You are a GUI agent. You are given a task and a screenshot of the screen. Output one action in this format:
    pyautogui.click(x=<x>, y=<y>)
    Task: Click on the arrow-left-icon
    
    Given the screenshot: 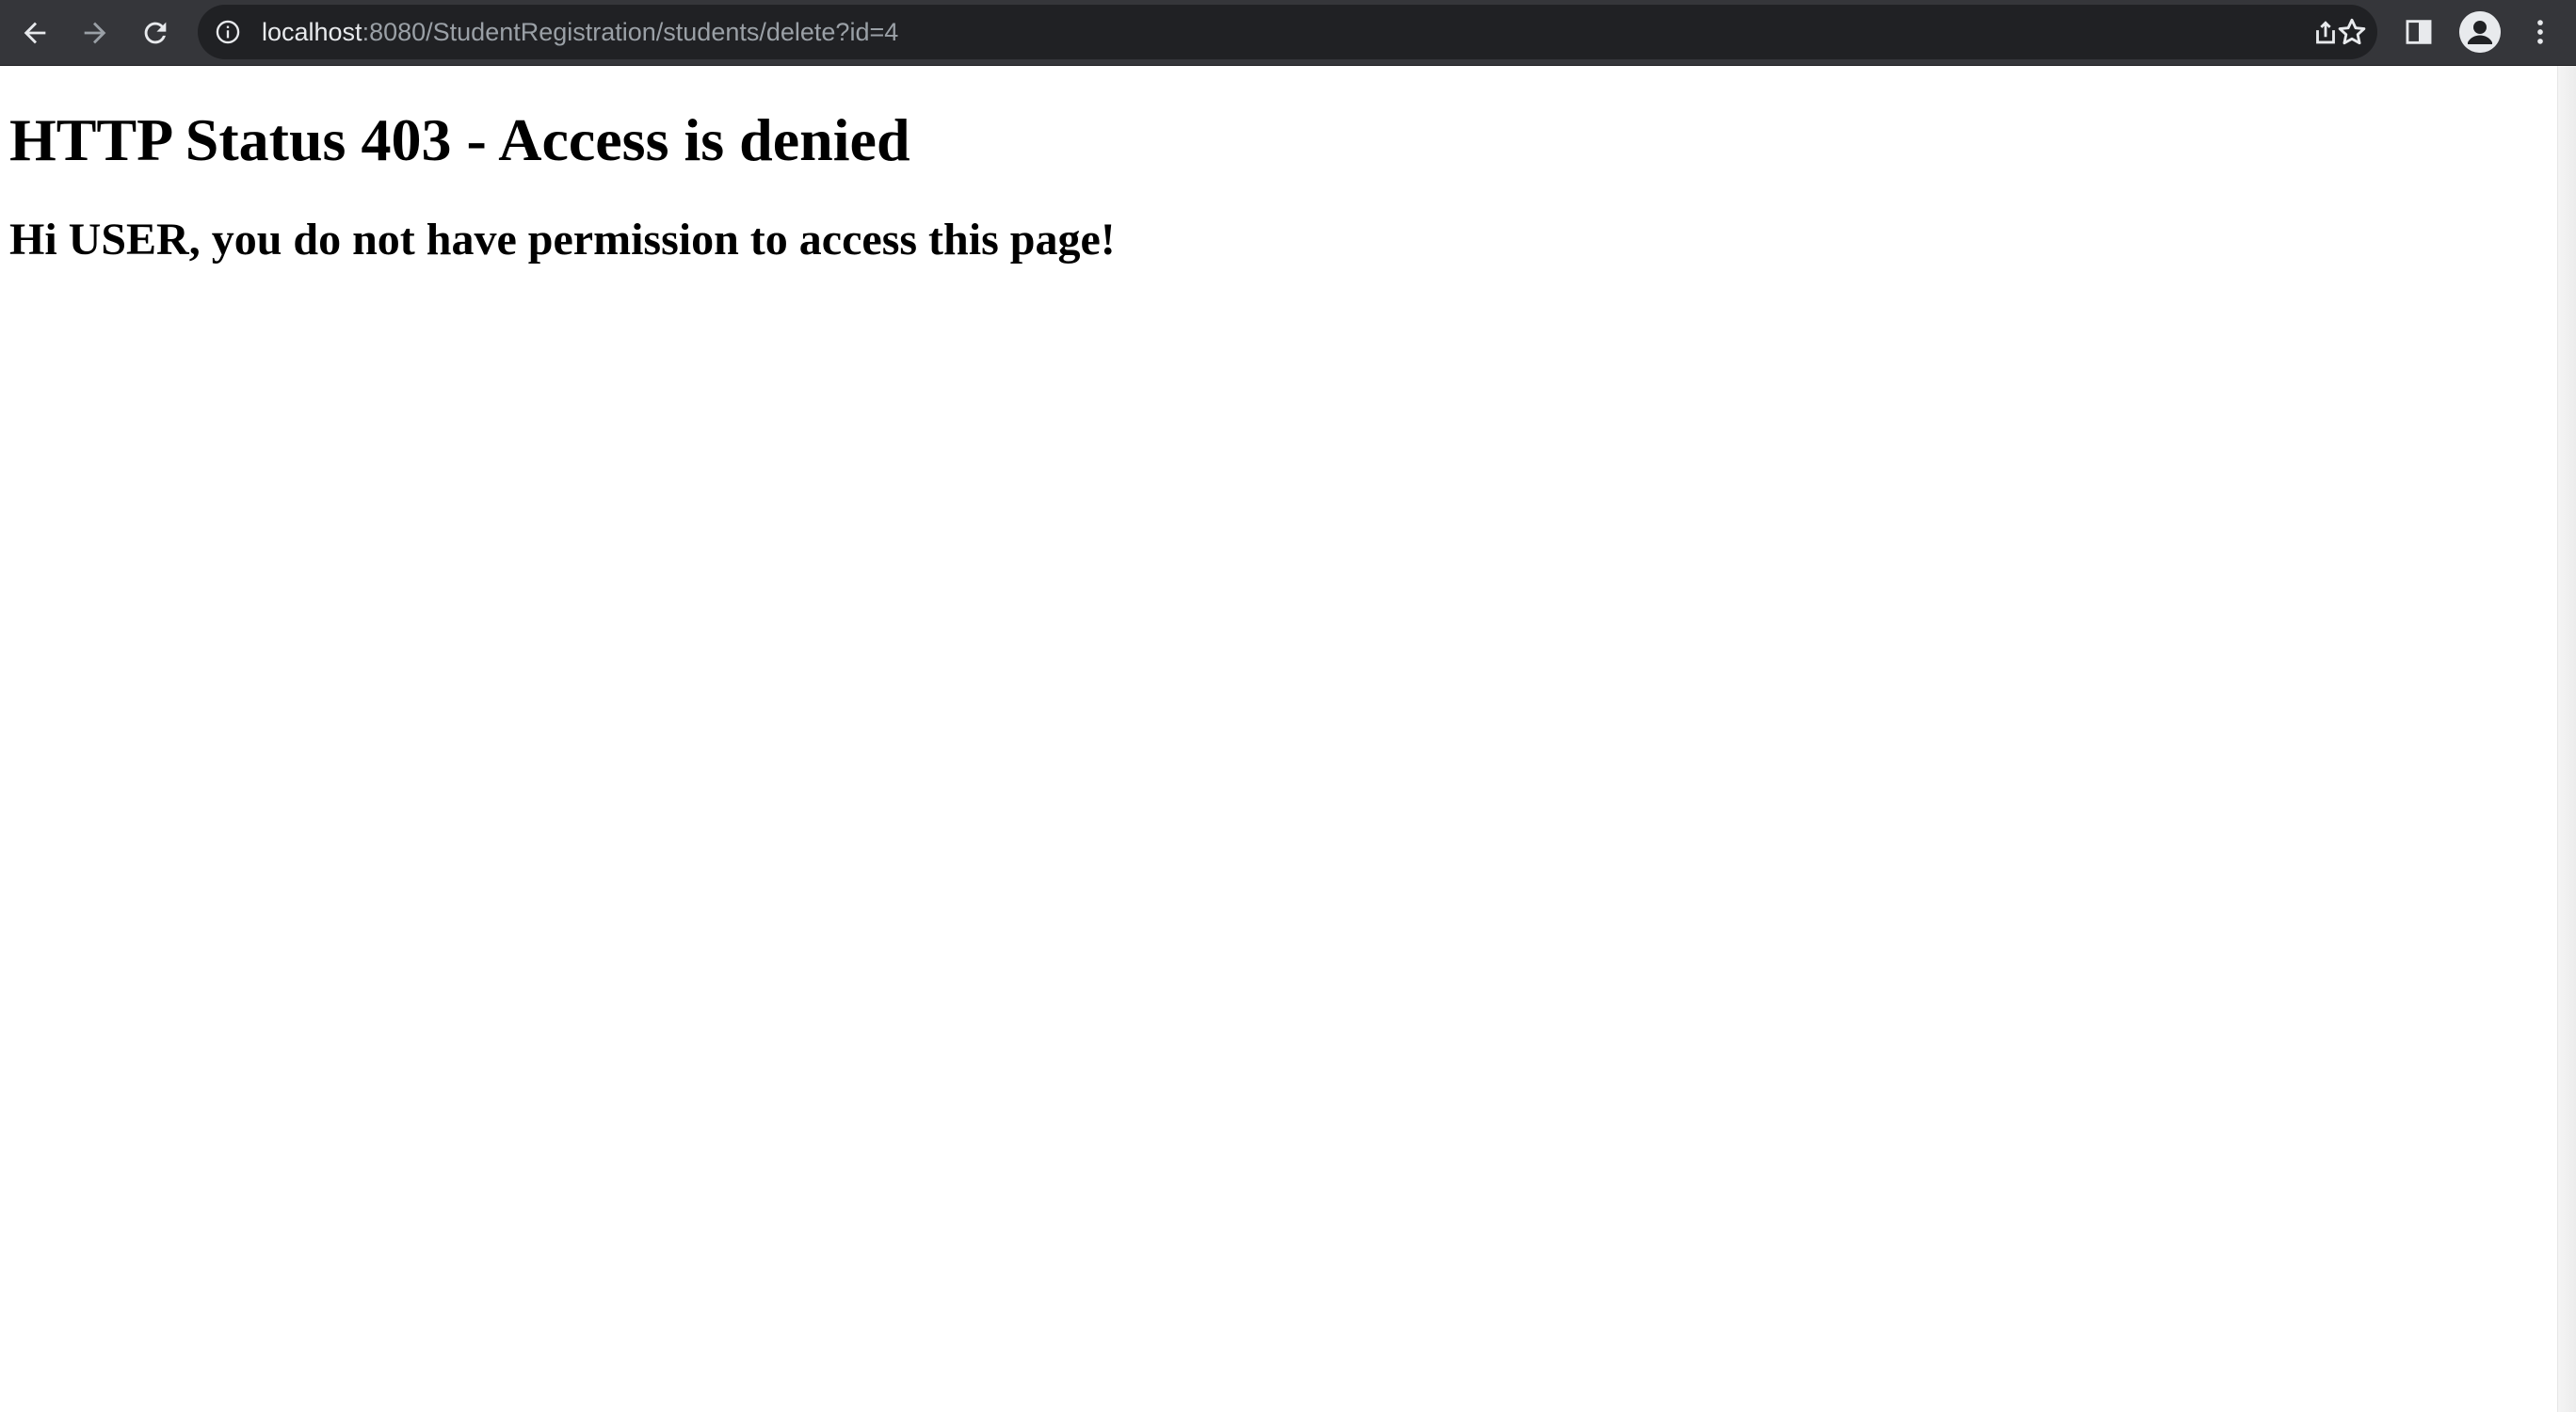 What is the action you would take?
    pyautogui.click(x=35, y=33)
    